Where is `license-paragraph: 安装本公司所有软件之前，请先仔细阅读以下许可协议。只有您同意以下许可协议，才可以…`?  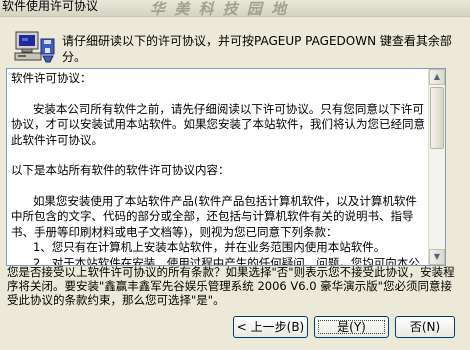
license-paragraph: 安装本公司所有软件之前，请先仔细阅读以下许可协议。只有您同意以下许可协议，才可以… is located at coordinates (218, 124).